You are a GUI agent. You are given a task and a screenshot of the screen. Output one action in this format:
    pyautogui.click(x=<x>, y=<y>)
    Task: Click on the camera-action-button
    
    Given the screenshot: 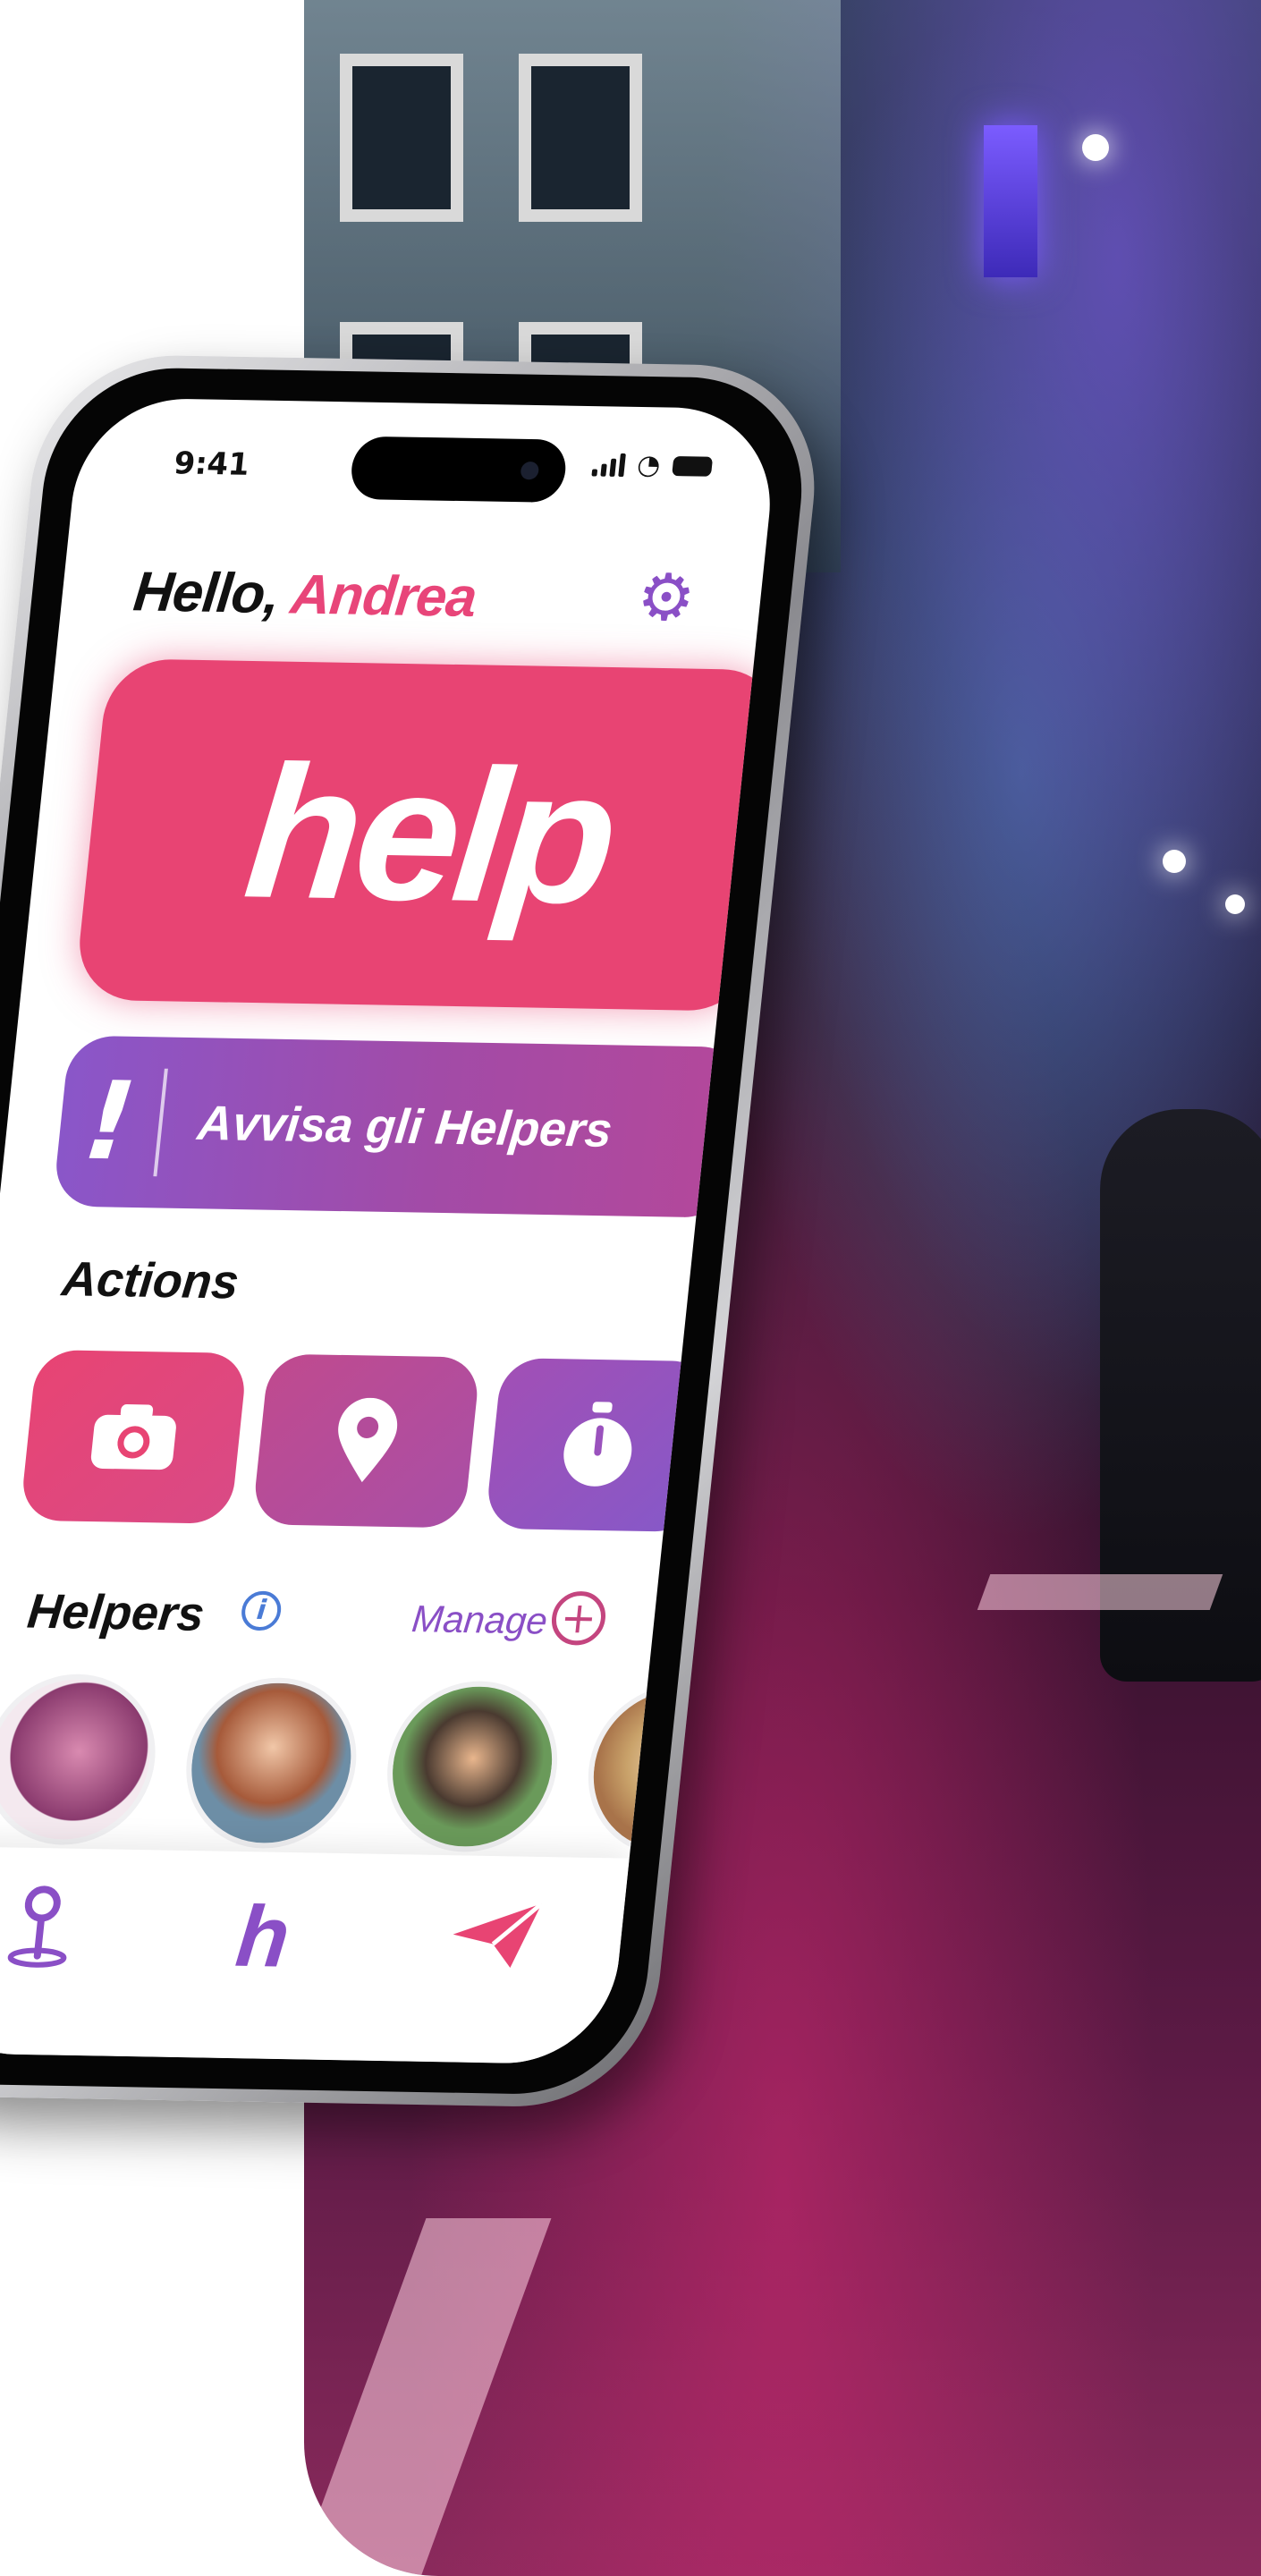 What is the action you would take?
    pyautogui.click(x=134, y=1436)
    